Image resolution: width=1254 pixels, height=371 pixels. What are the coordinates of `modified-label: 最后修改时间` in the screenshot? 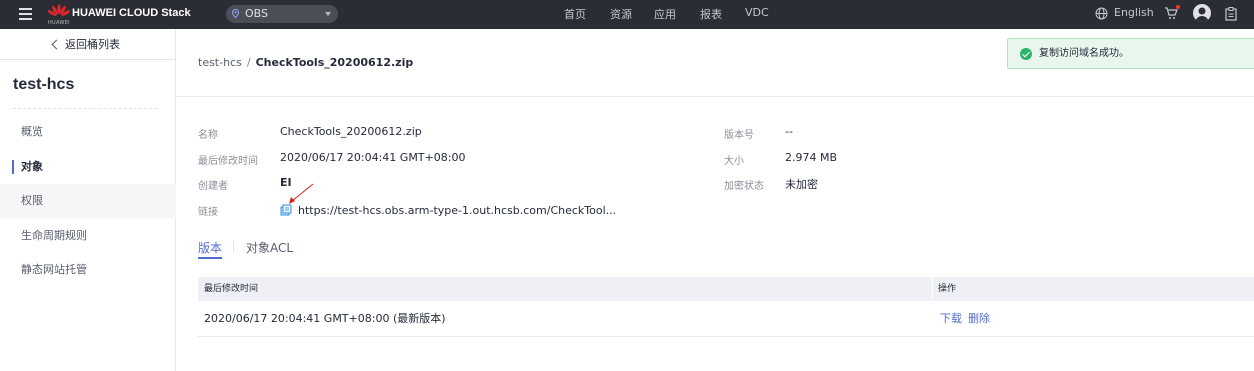 It's located at (228, 161).